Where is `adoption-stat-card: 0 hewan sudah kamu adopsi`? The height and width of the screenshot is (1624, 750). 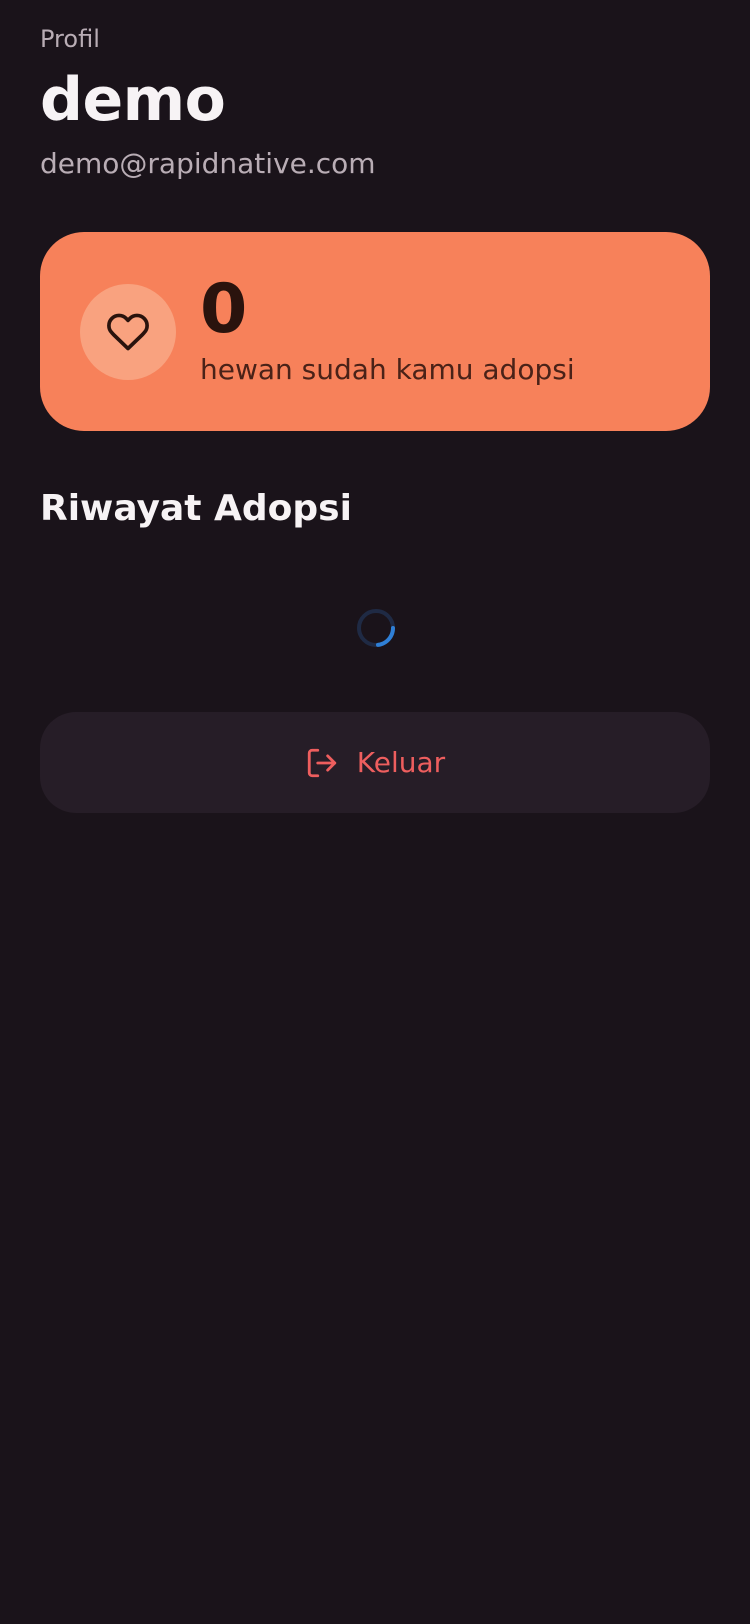 adoption-stat-card: 0 hewan sudah kamu adopsi is located at coordinates (375, 331).